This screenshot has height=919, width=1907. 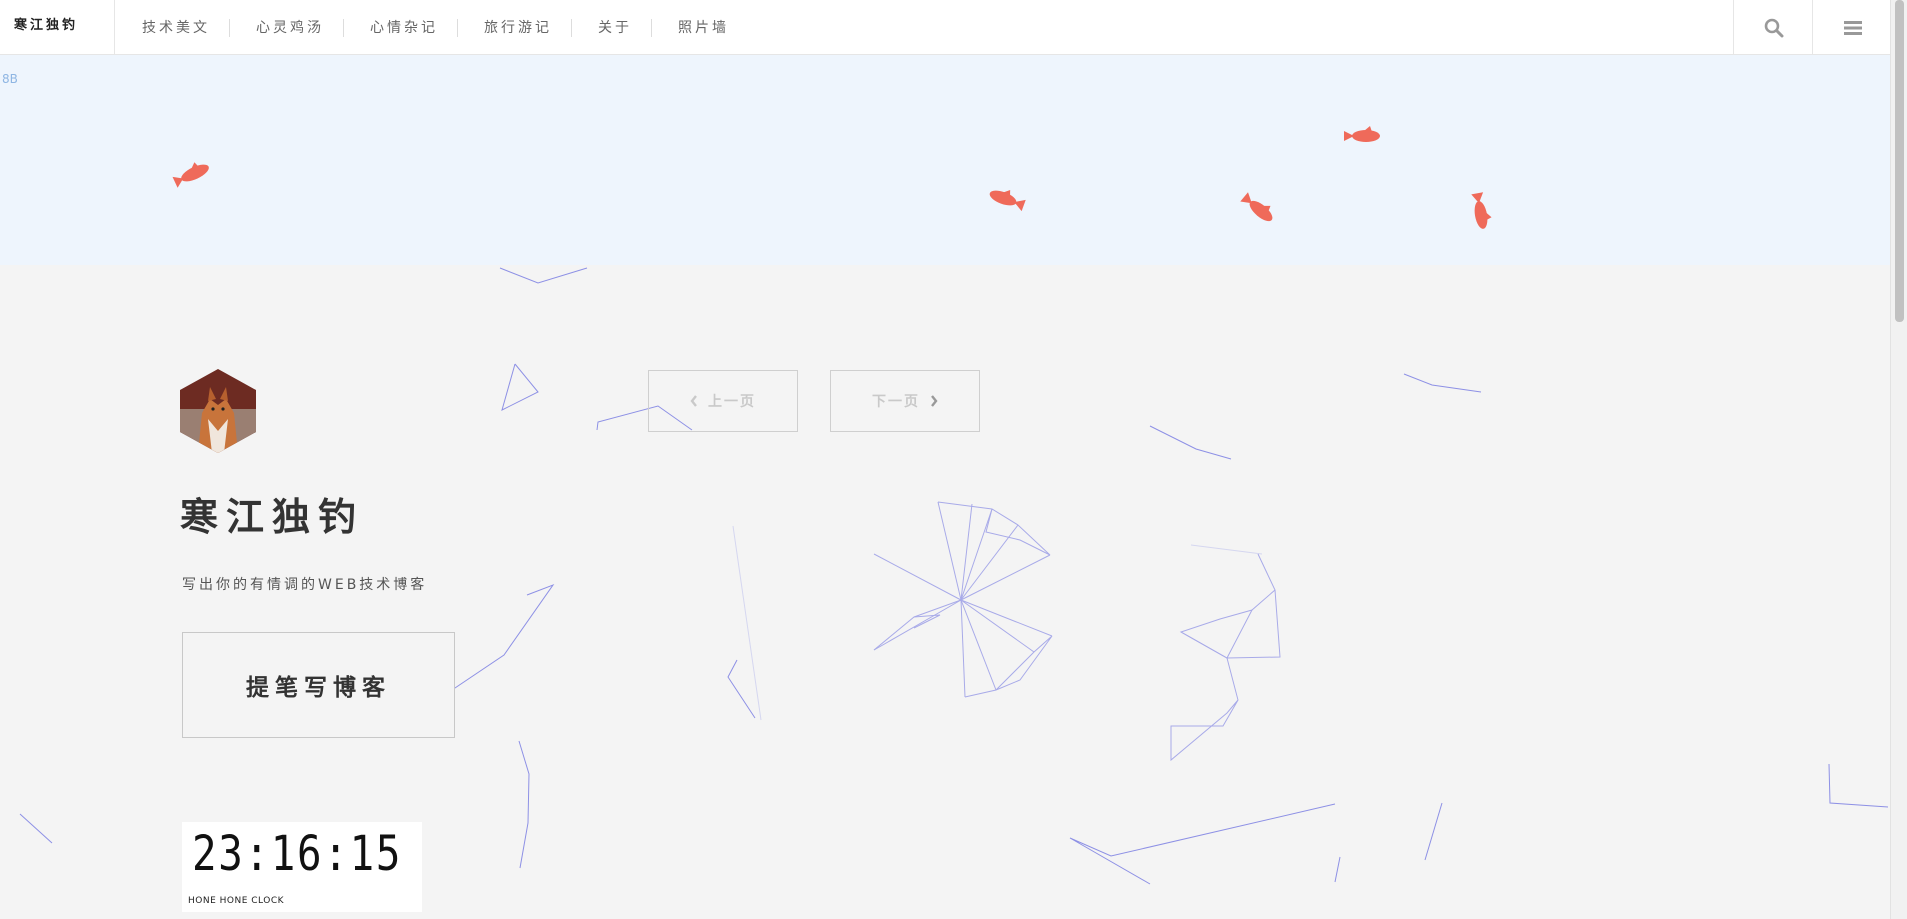 I want to click on search-icon, so click(x=1773, y=27).